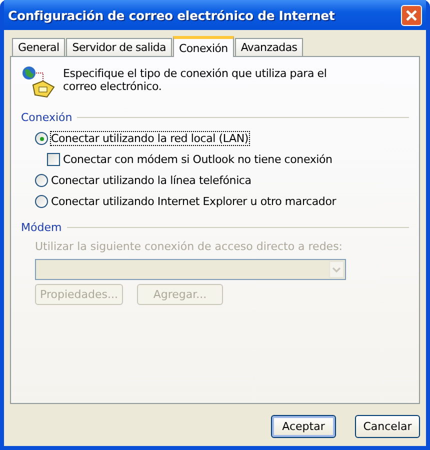  I want to click on radio-option: Conectar utilizando la línea telefónica, so click(143, 180).